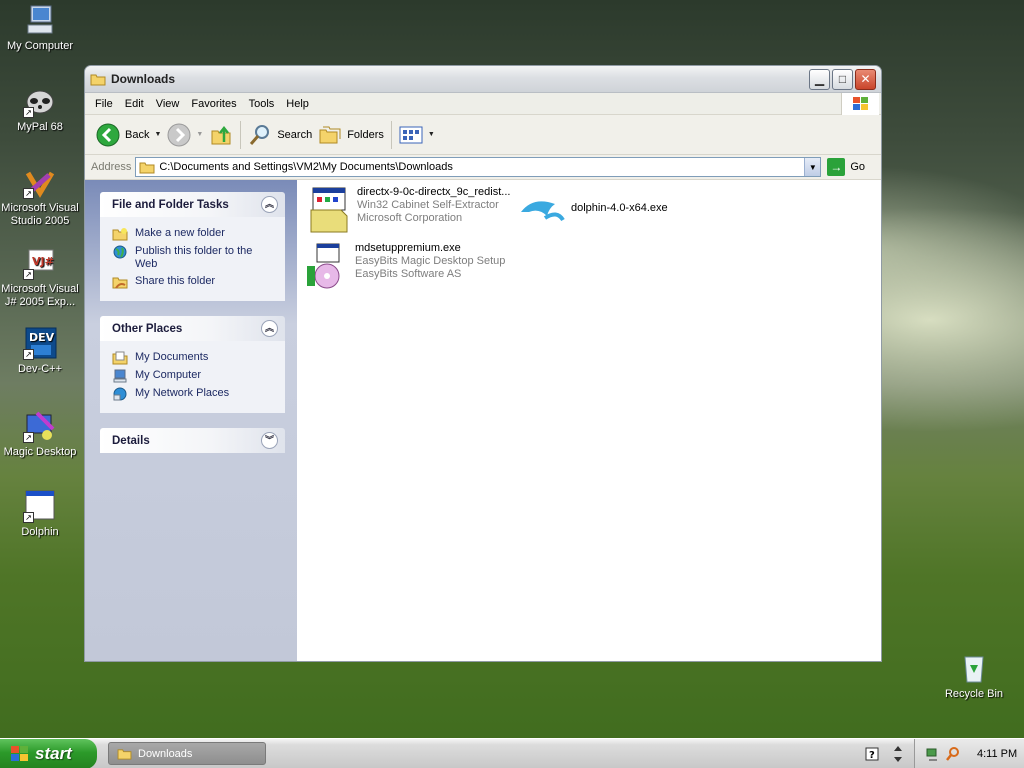 The height and width of the screenshot is (768, 1024). I want to click on menu-help: Help, so click(297, 104).